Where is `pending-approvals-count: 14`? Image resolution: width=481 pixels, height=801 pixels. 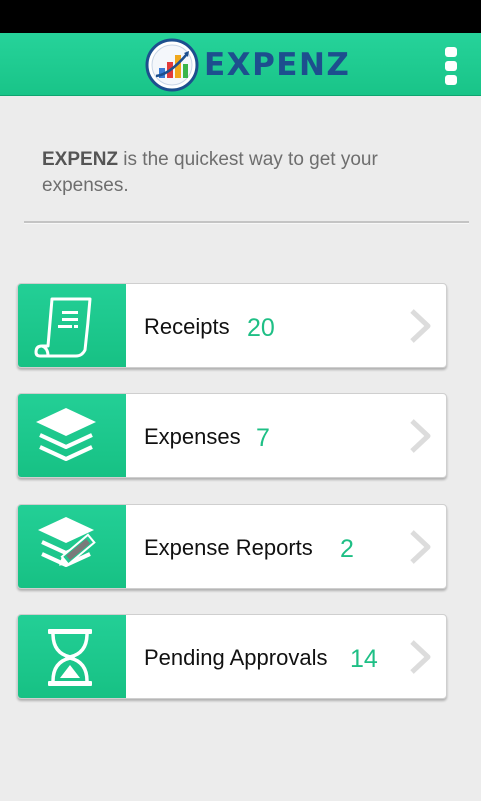
pending-approvals-count: 14 is located at coordinates (364, 659).